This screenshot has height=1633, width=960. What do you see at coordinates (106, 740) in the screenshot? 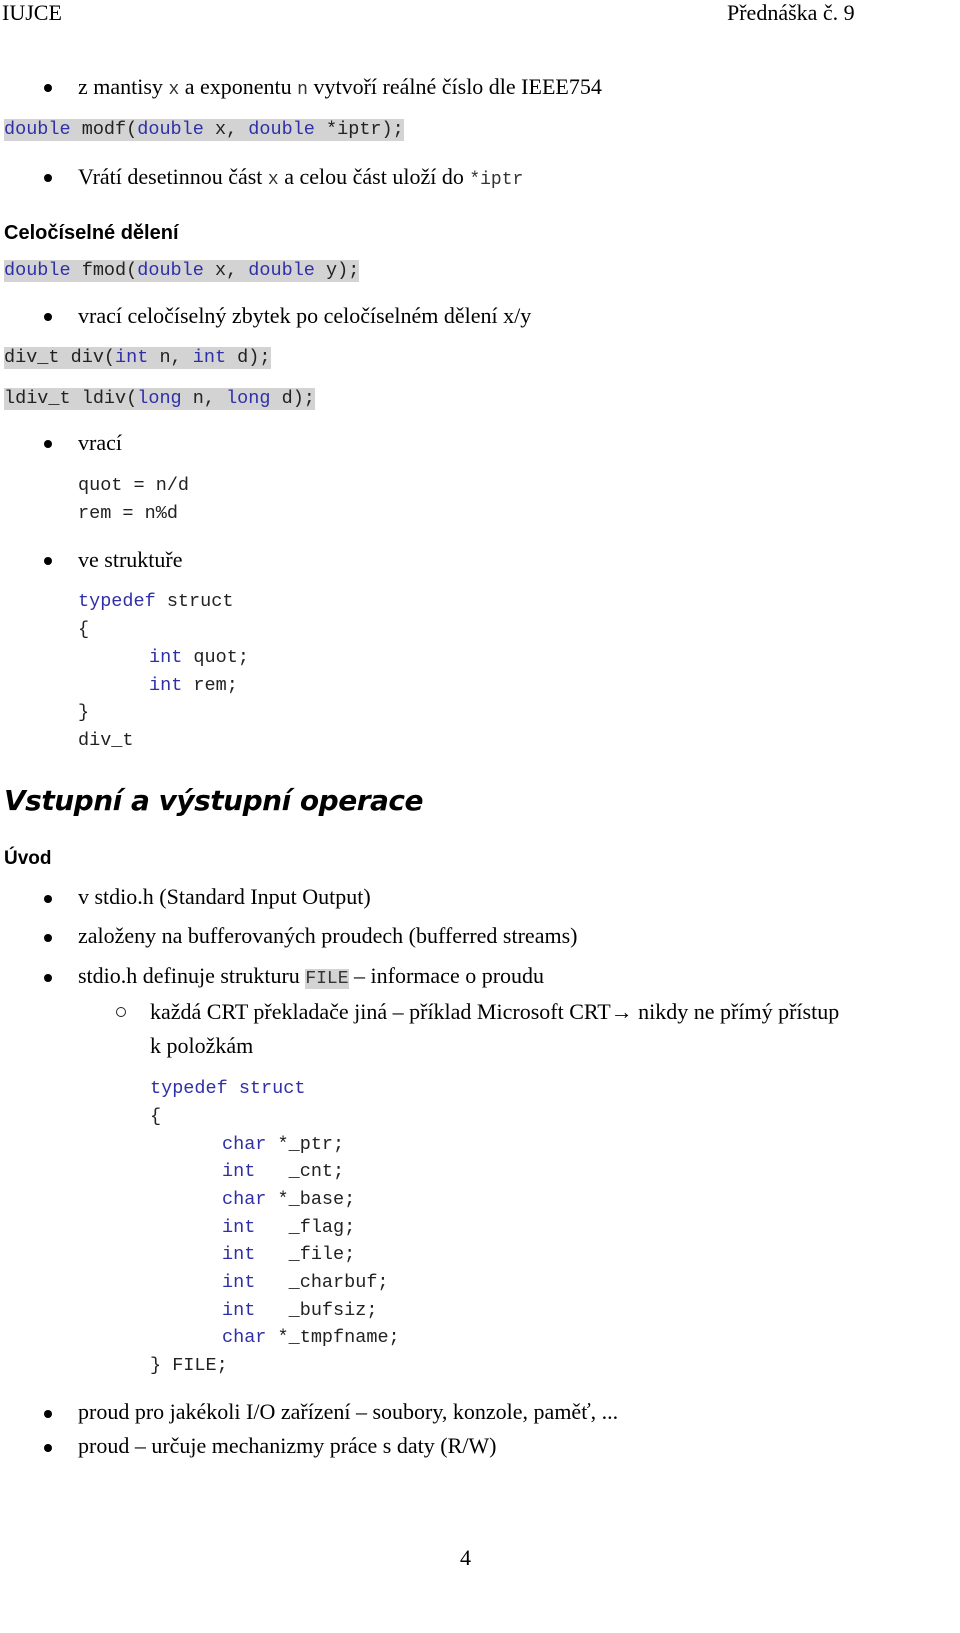
I see `code-divt-name: div_t` at bounding box center [106, 740].